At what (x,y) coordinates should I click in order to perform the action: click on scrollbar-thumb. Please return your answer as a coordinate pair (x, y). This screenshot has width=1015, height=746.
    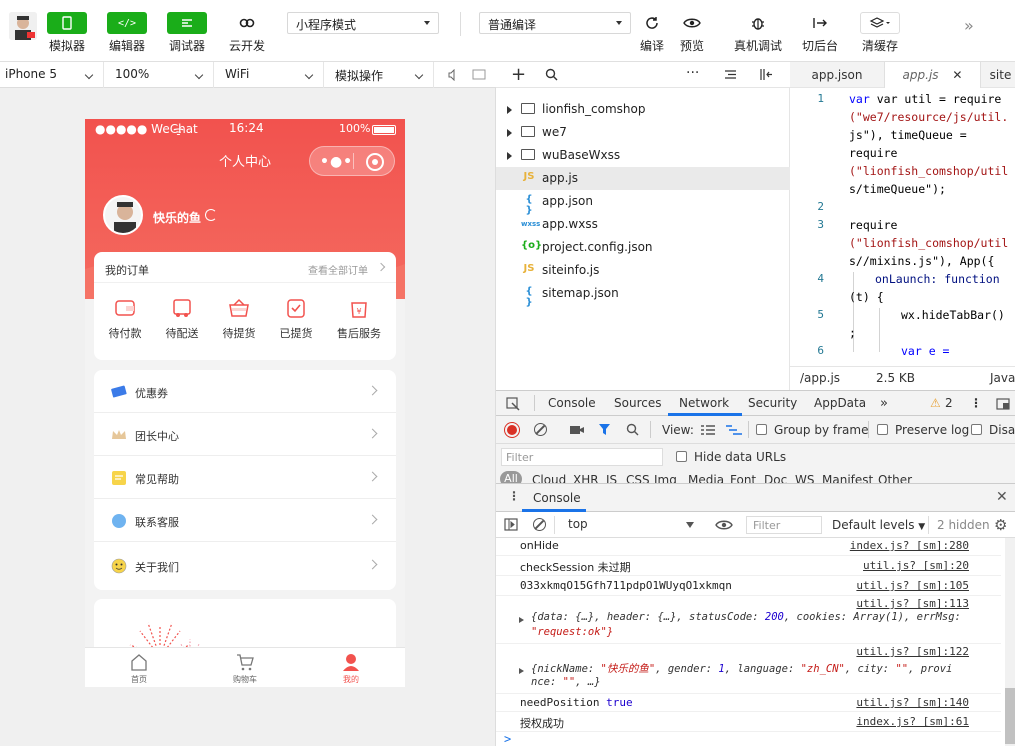
    Looking at the image, I should click on (1010, 716).